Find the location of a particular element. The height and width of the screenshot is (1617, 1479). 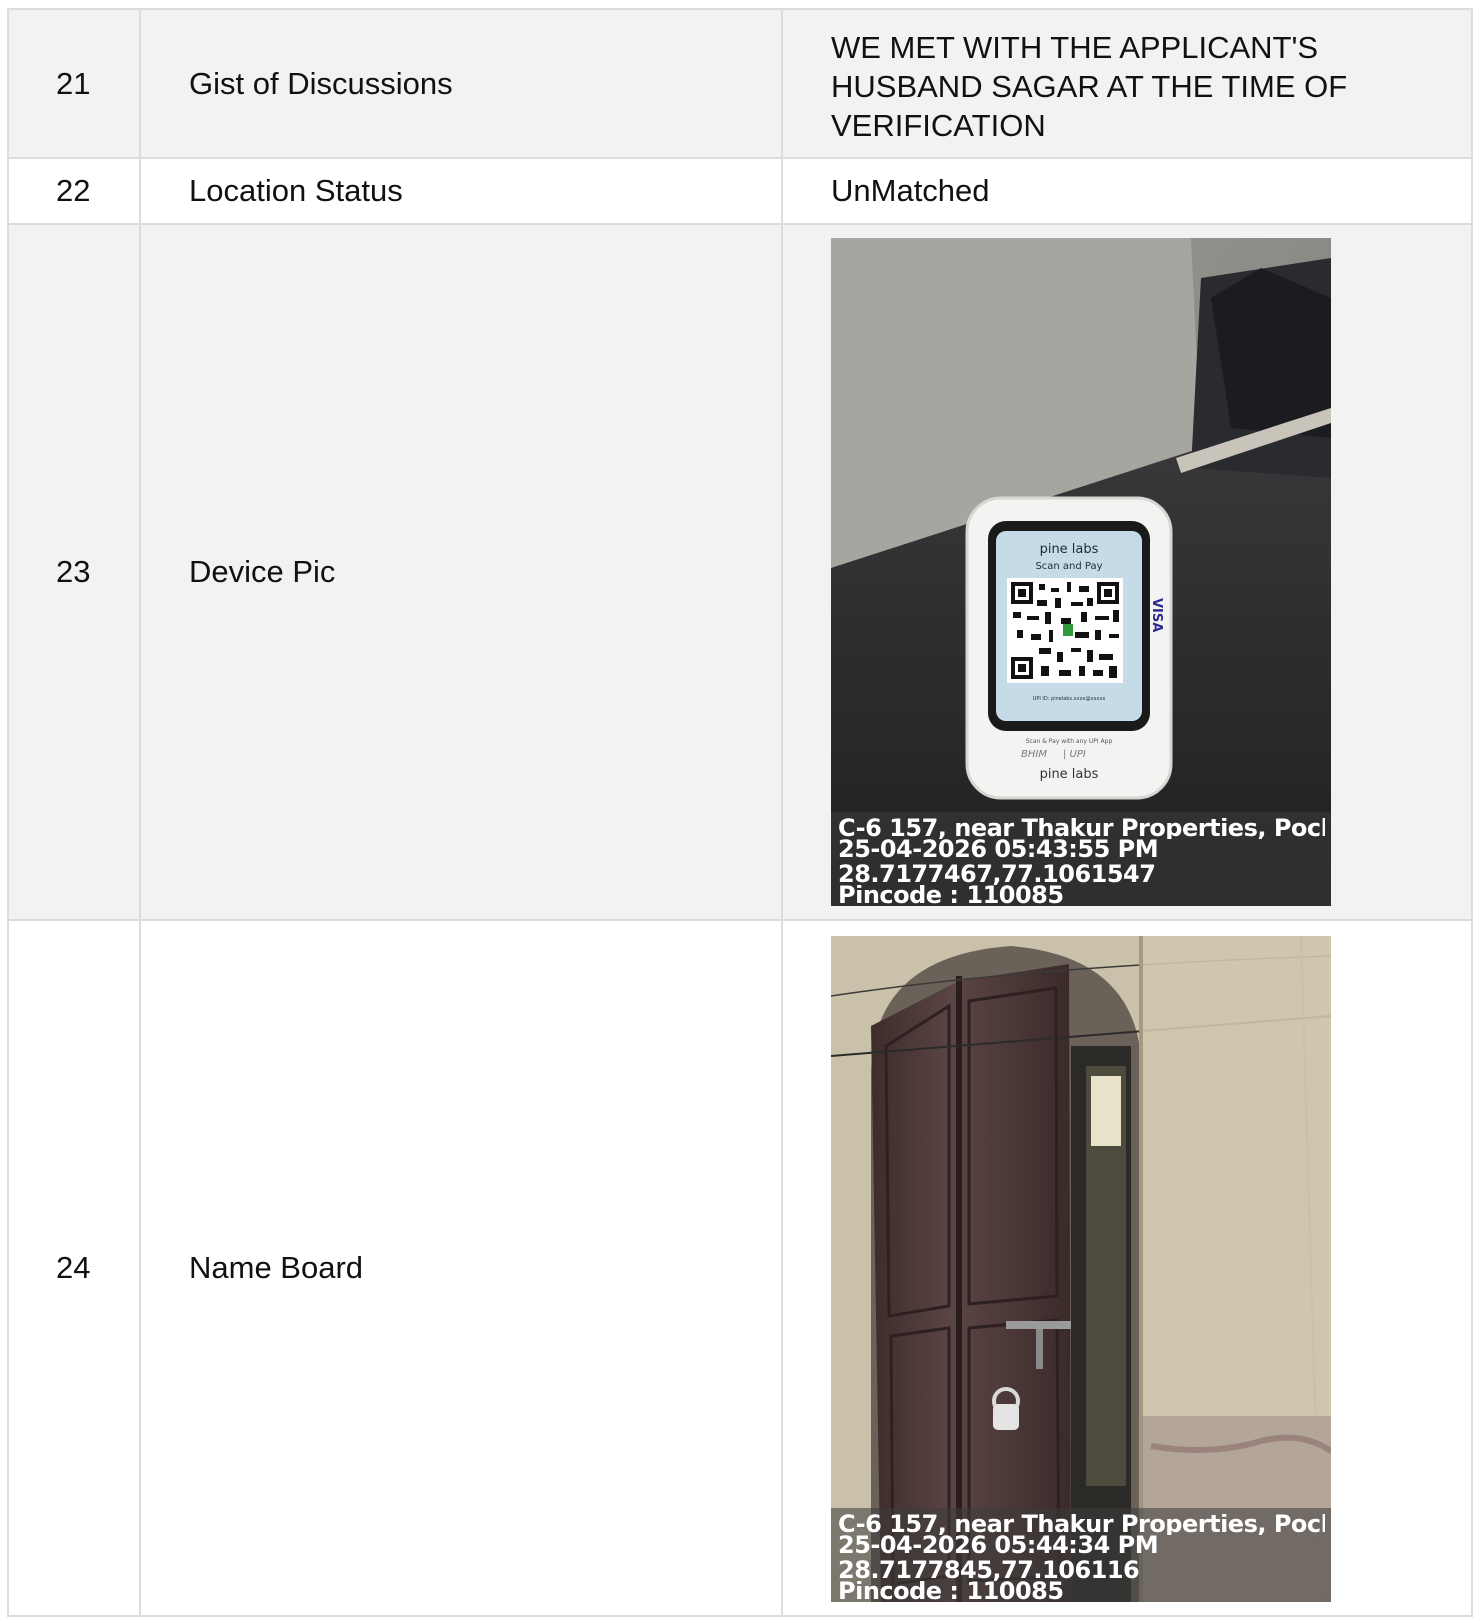

table-row: 22 Location Status UnMatched is located at coordinates (740, 191).